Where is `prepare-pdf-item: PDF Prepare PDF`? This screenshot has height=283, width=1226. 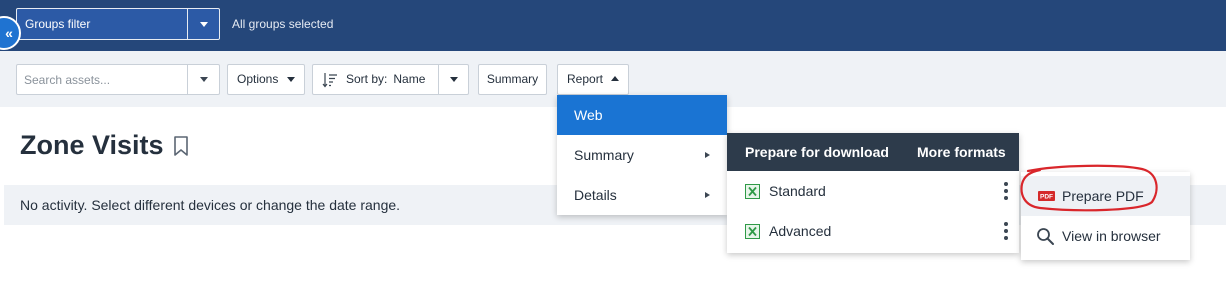 prepare-pdf-item: PDF Prepare PDF is located at coordinates (1105, 196).